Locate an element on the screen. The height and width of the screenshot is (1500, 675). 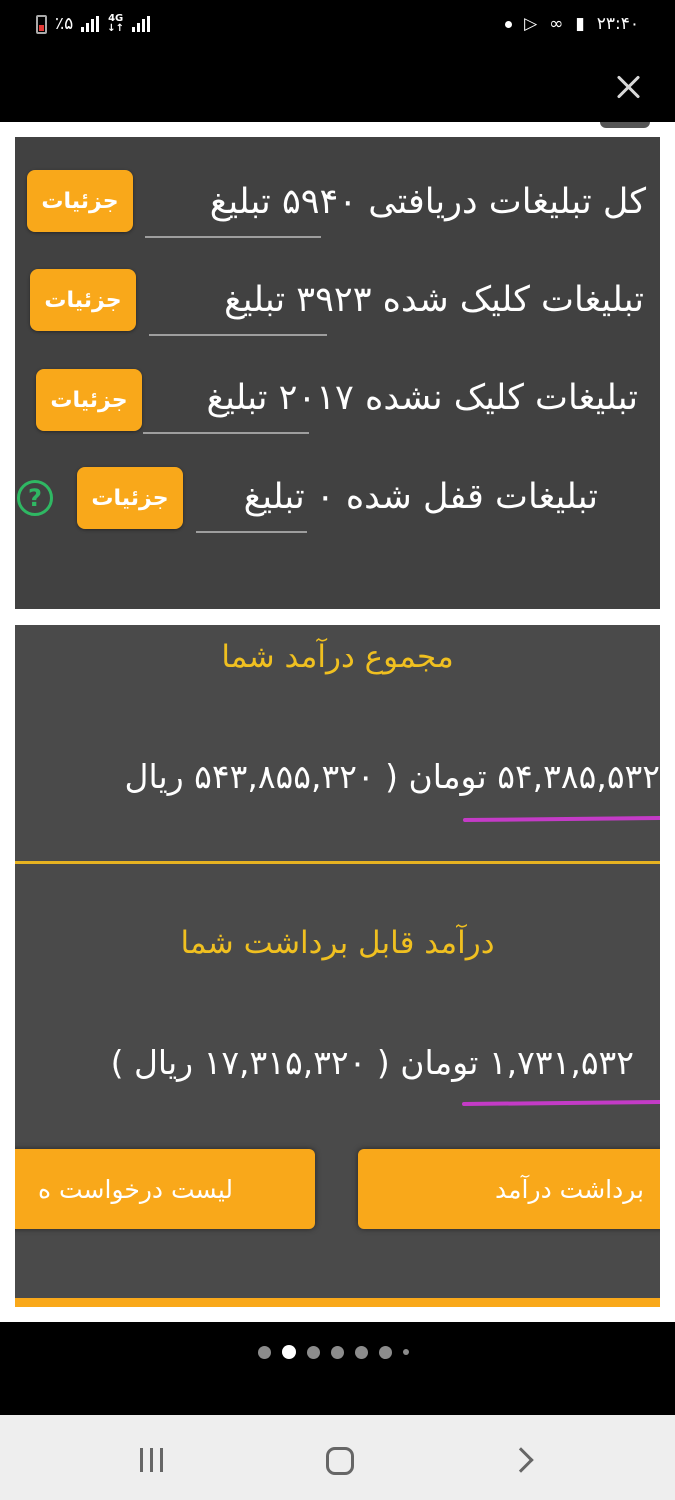
battery-icon is located at coordinates (41, 24).